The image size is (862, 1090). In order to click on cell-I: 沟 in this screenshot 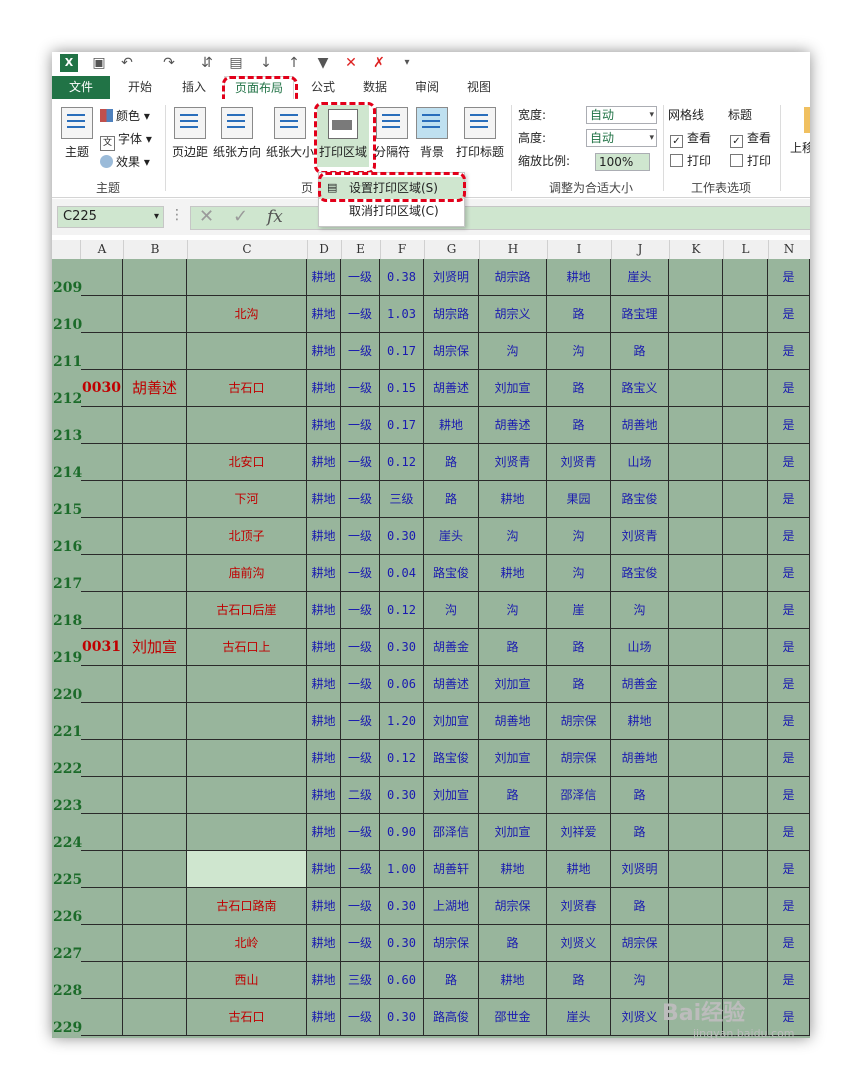, I will do `click(579, 351)`.